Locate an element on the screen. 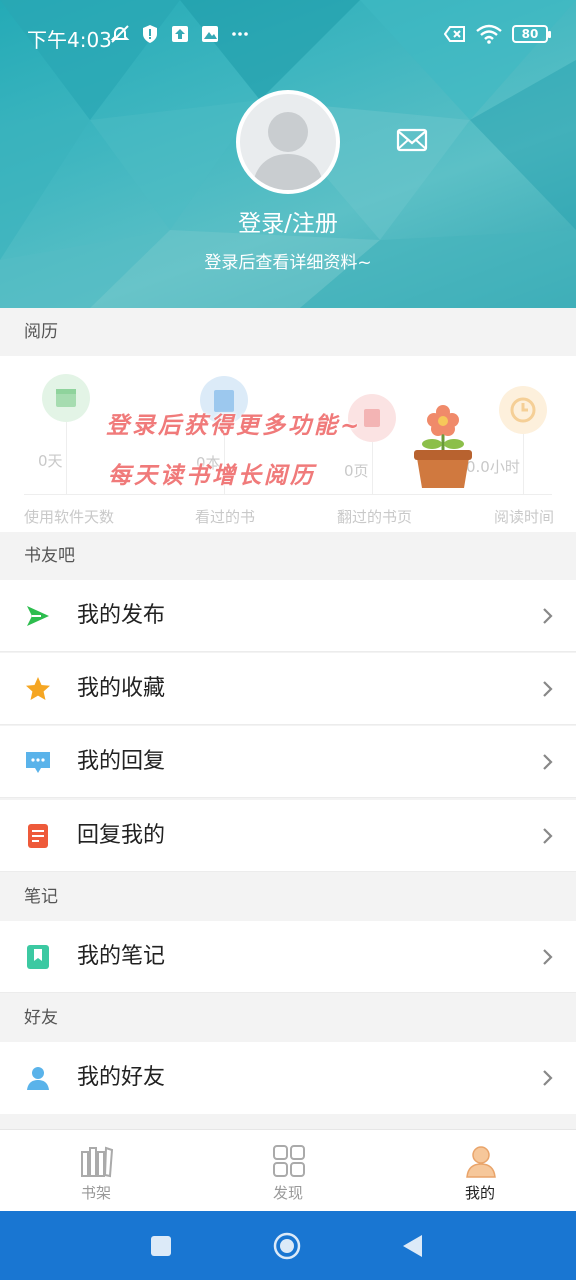 Image resolution: width=576 pixels, height=1280 pixels. avatar is located at coordinates (288, 142).